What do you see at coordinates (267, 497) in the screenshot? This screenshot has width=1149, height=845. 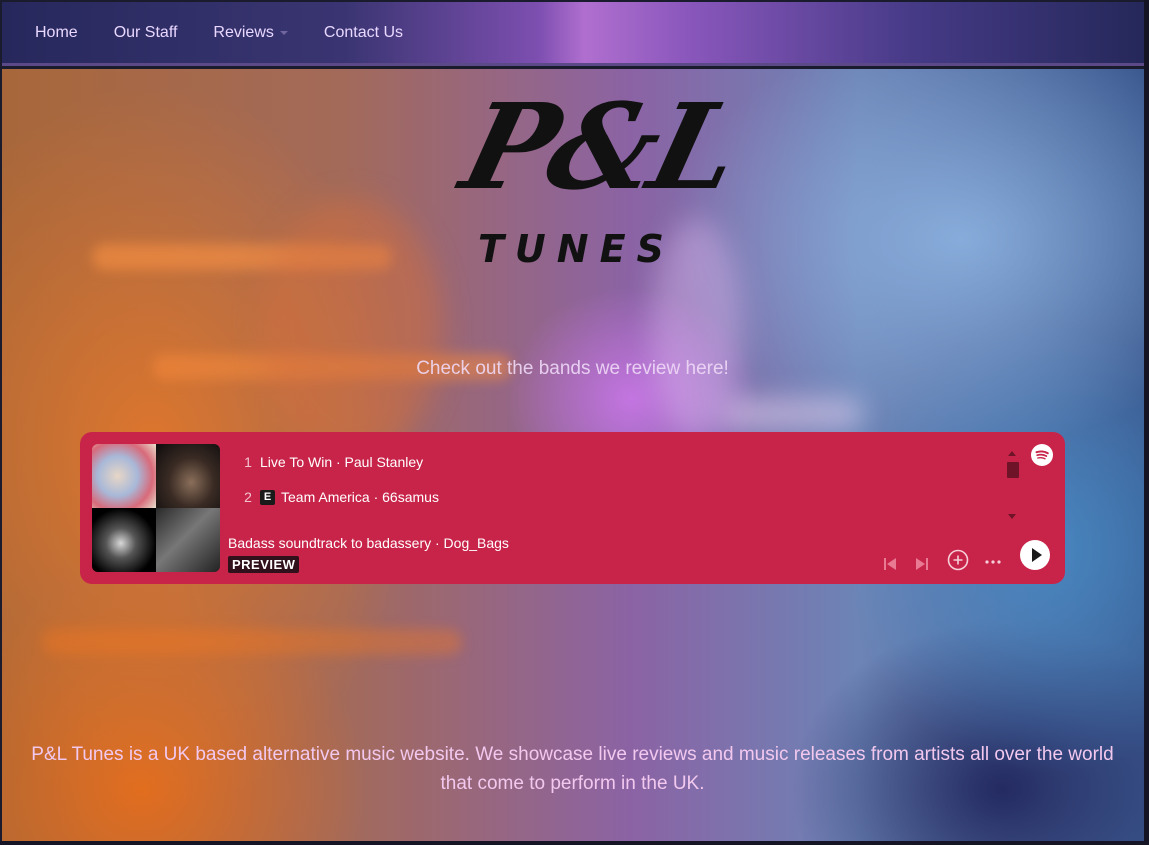 I see `explicit-badge: E` at bounding box center [267, 497].